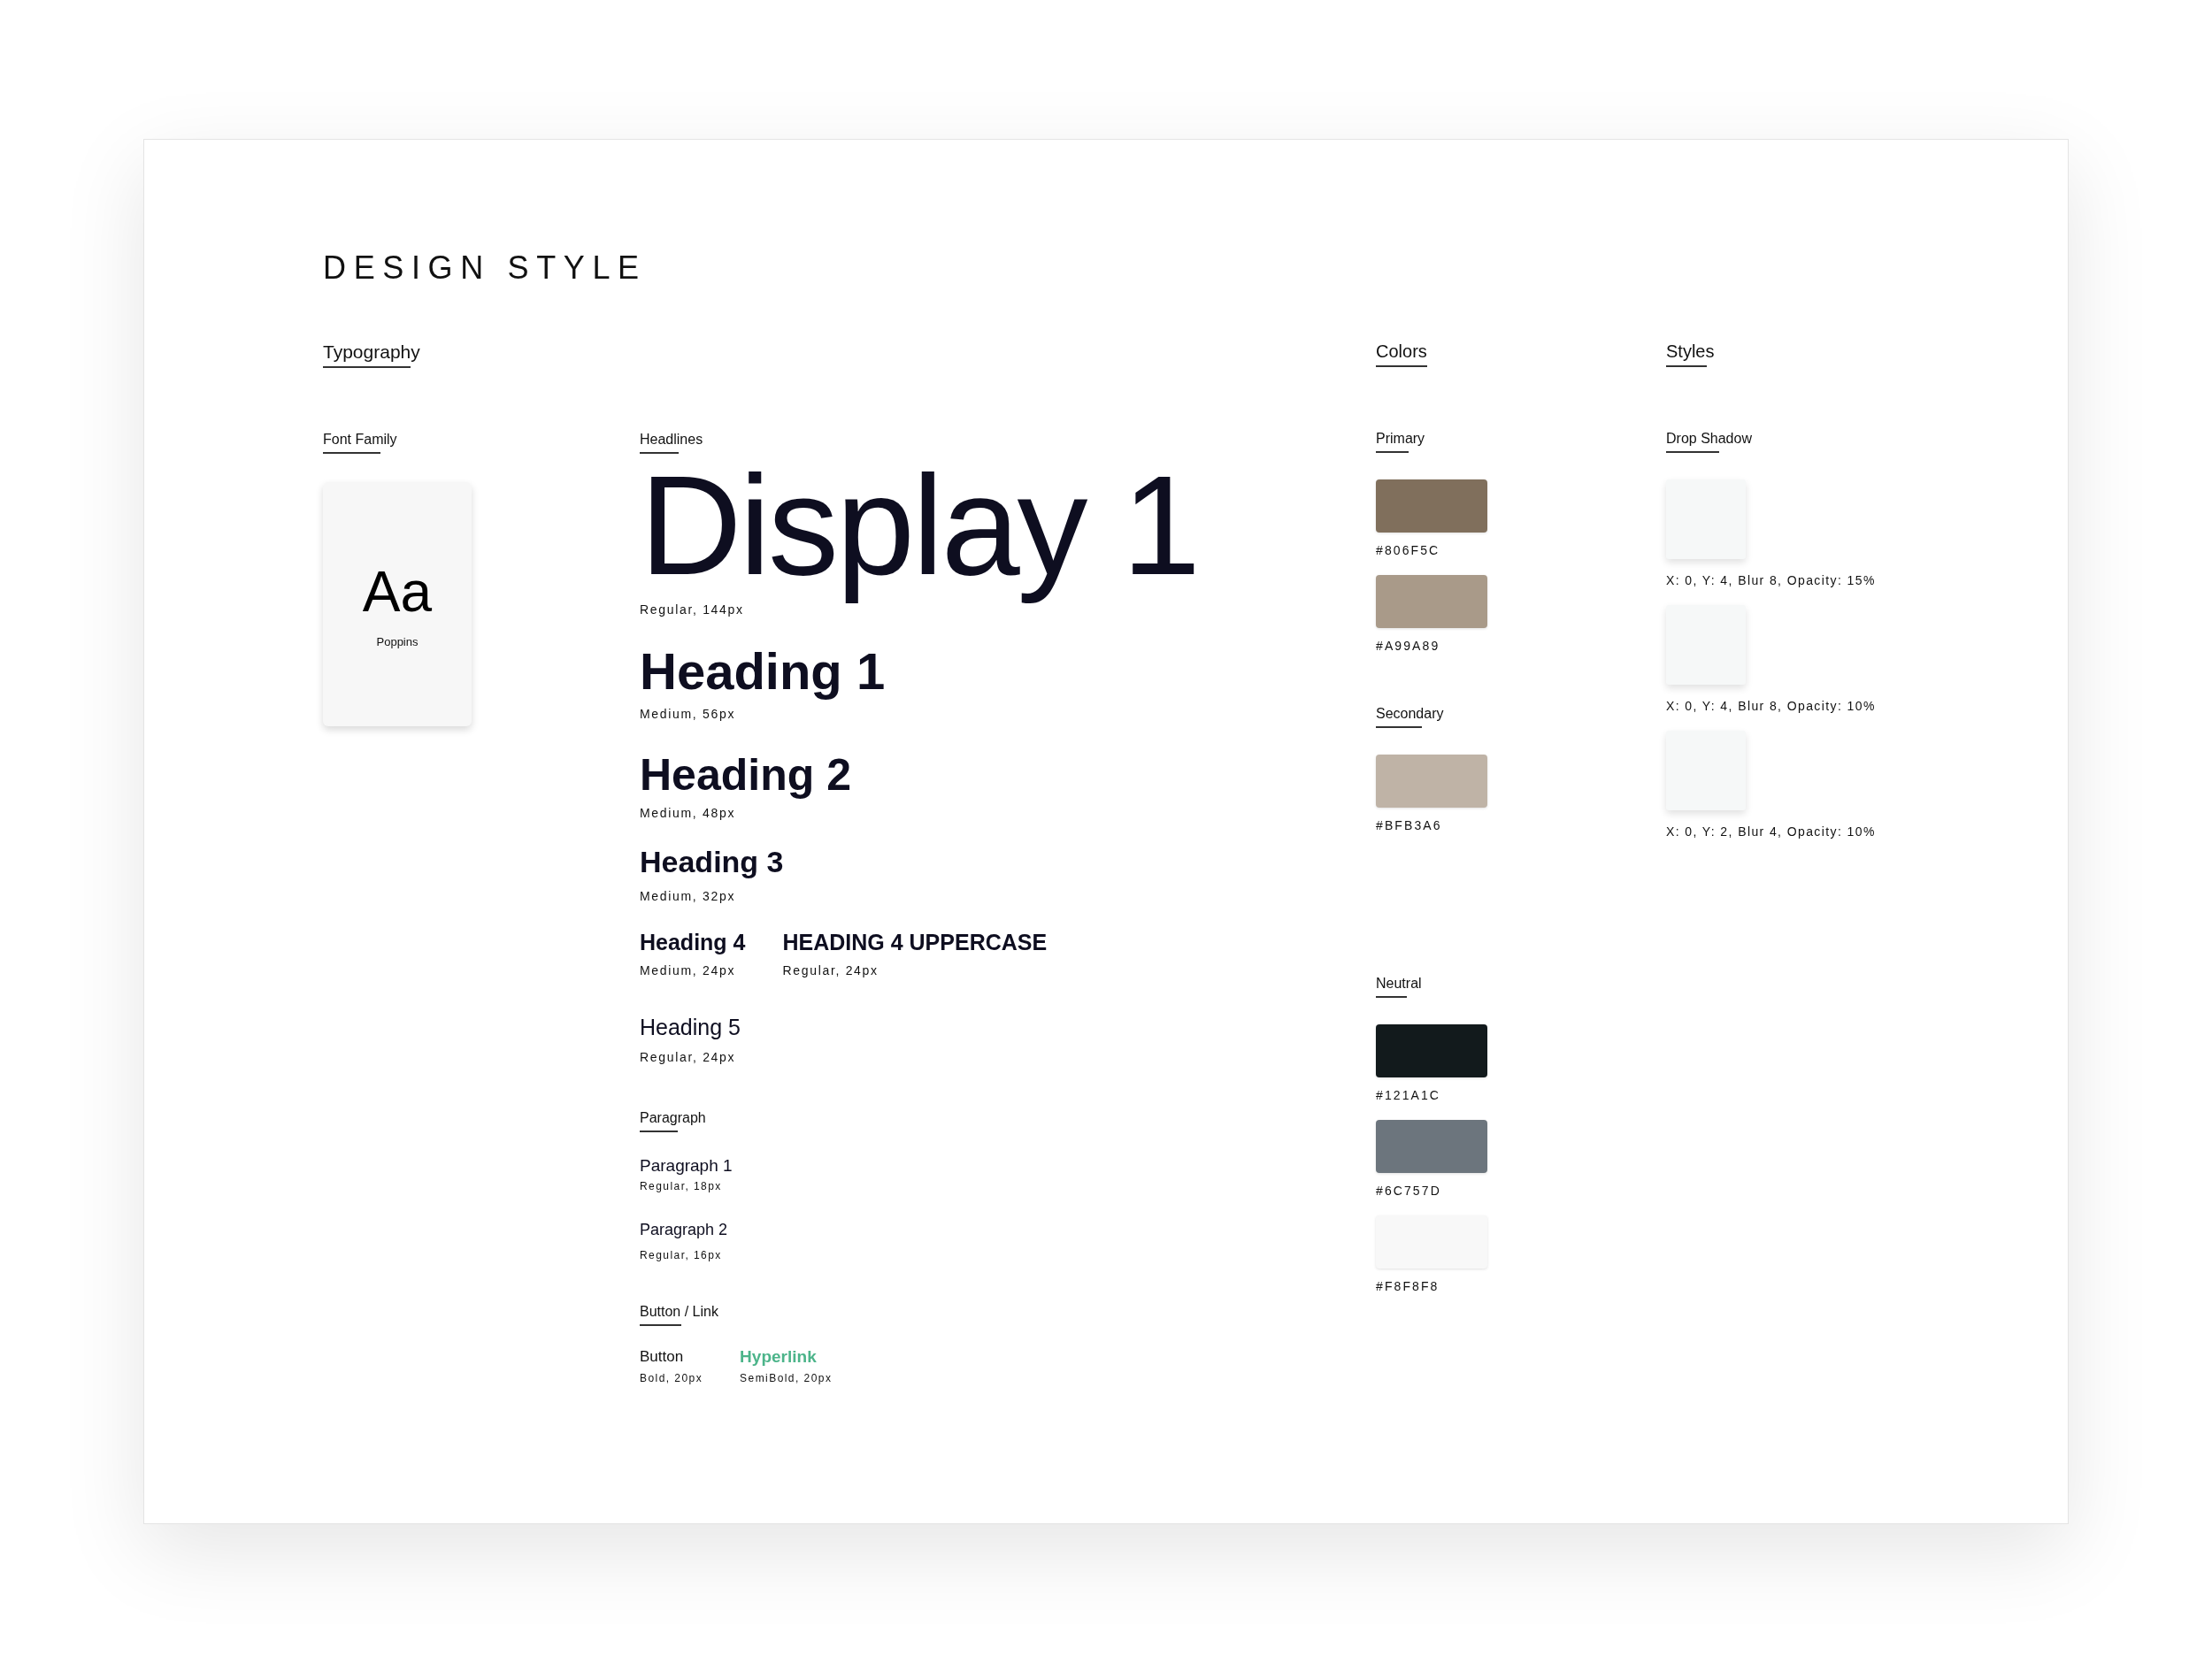 Image resolution: width=2212 pixels, height=1671 pixels. Describe the element at coordinates (1408, 646) in the screenshot. I see `hex-code: #A99A89` at that location.